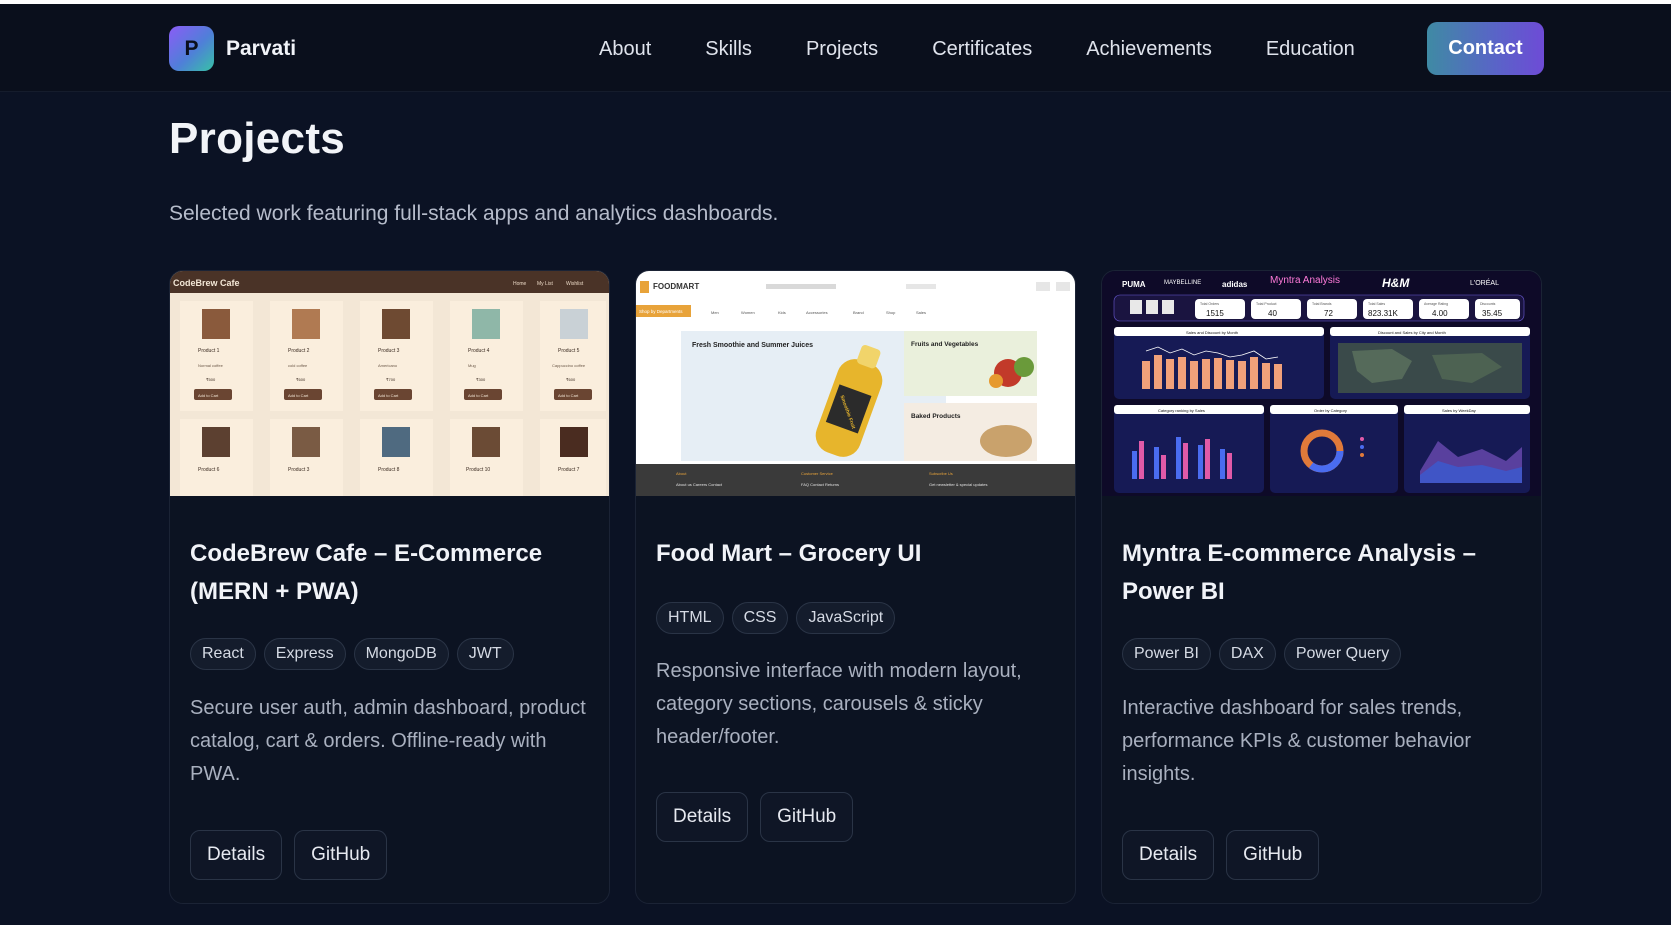 Image resolution: width=1671 pixels, height=929 pixels. I want to click on thumb-panel-3: Category ranking by Sales, so click(1181, 410).